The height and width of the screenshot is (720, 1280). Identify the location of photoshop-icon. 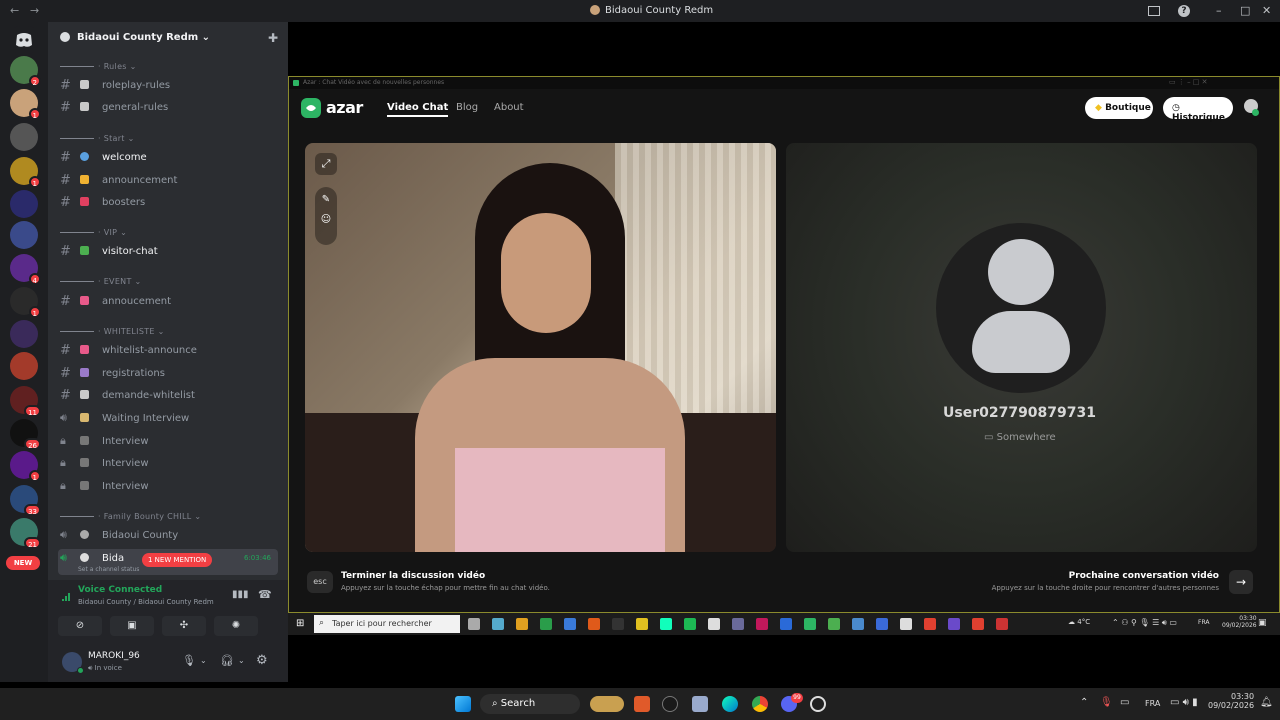
(882, 624).